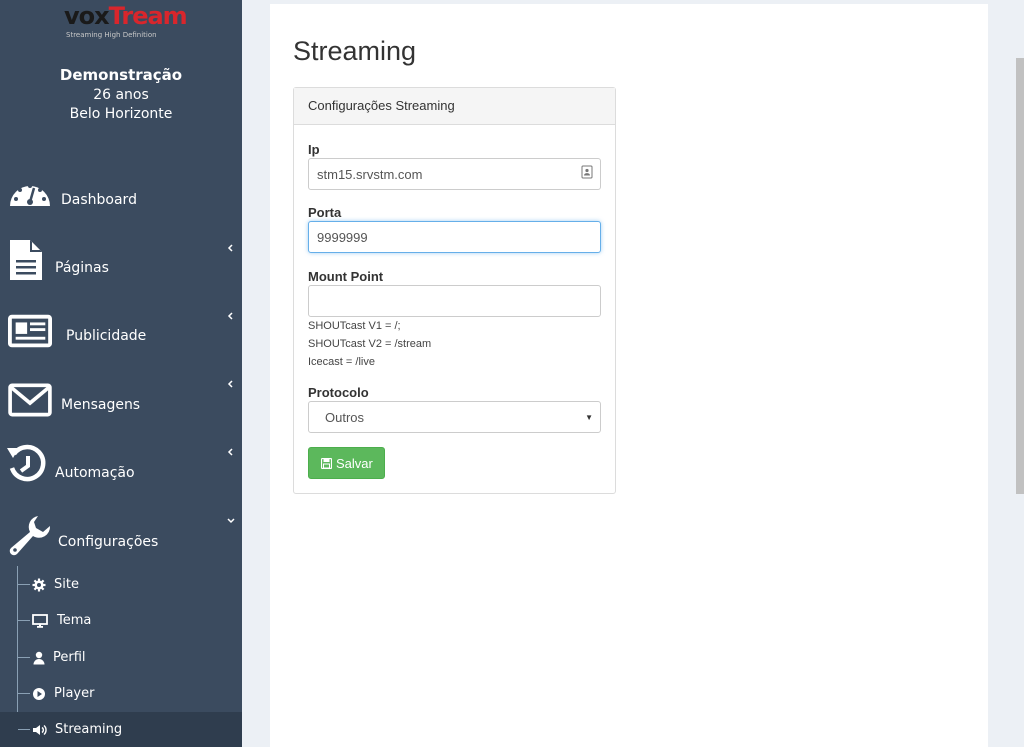  Describe the element at coordinates (74, 693) in the screenshot. I see `subnav-item-label: Player` at that location.